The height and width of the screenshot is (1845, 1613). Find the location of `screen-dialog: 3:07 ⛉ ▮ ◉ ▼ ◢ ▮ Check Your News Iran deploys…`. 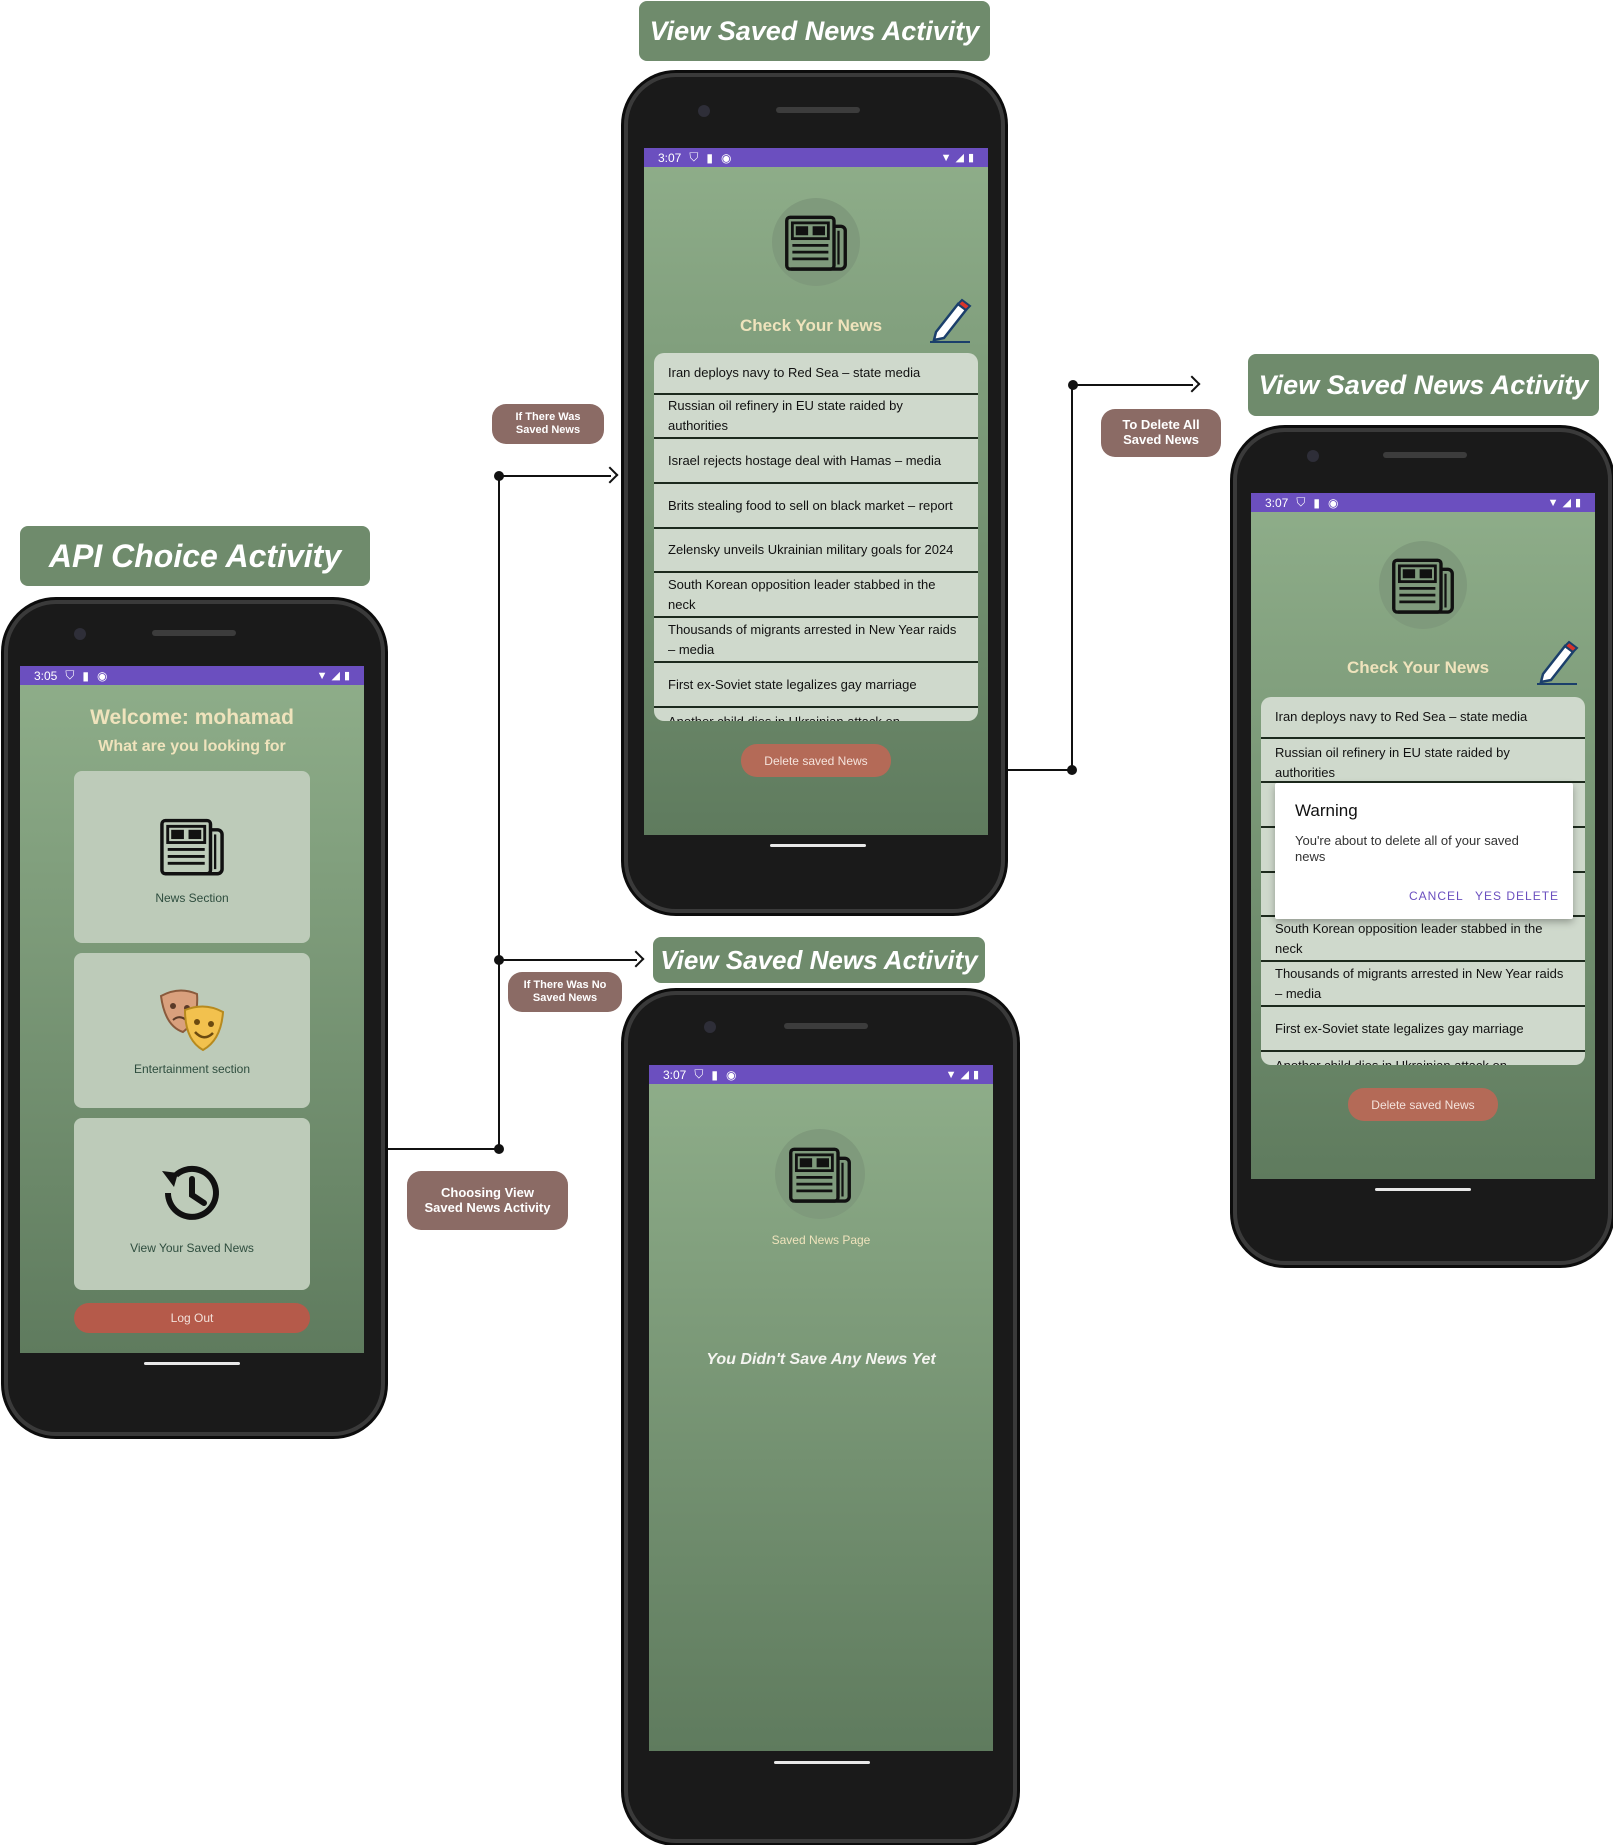

screen-dialog: 3:07 ⛉ ▮ ◉ ▼ ◢ ▮ Check Your News Iran deploys… is located at coordinates (1423, 836).